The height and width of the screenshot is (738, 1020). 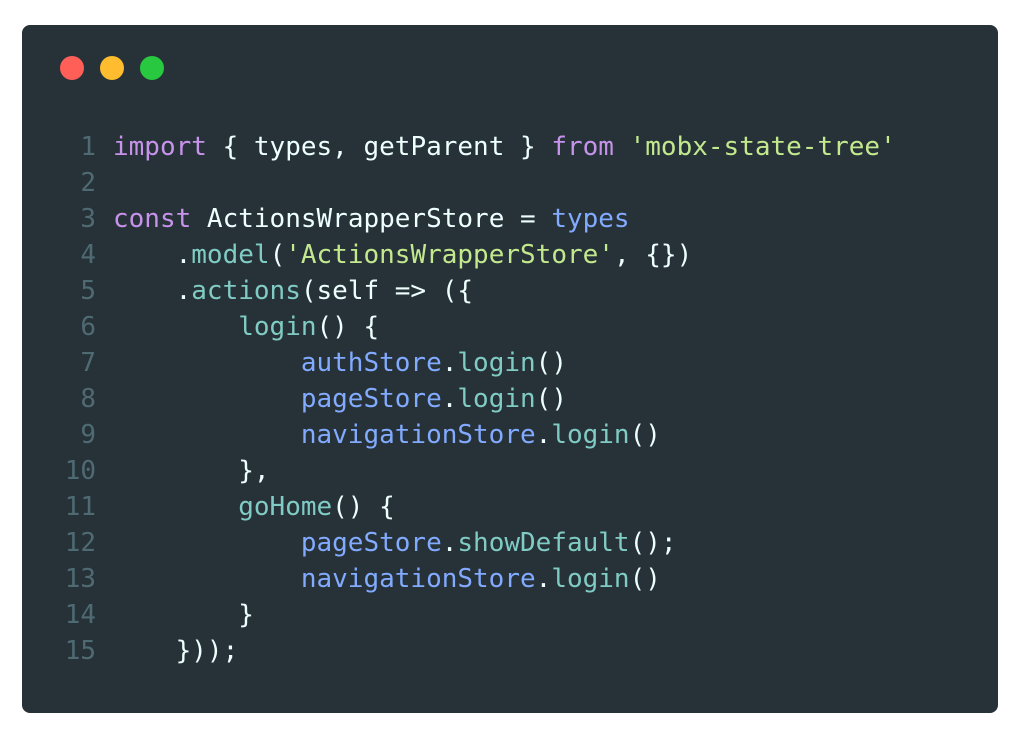 What do you see at coordinates (88, 219) in the screenshot?
I see `line-number: 3` at bounding box center [88, 219].